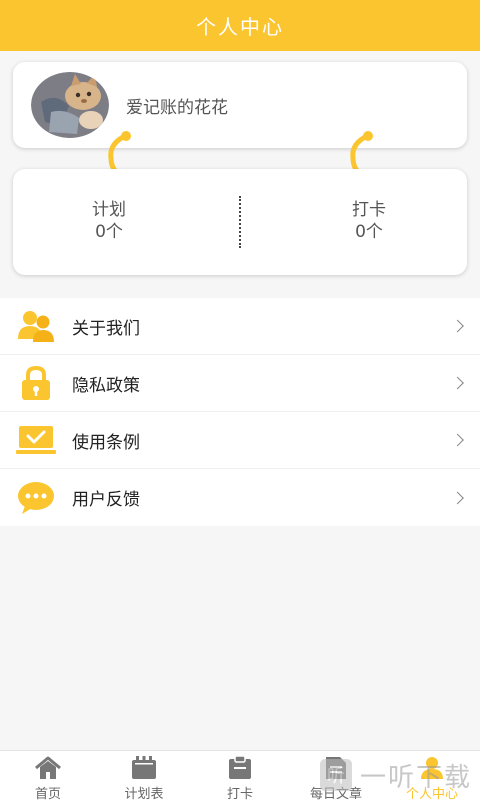 The height and width of the screenshot is (800, 480). I want to click on tab-label: 计划表, so click(144, 793).